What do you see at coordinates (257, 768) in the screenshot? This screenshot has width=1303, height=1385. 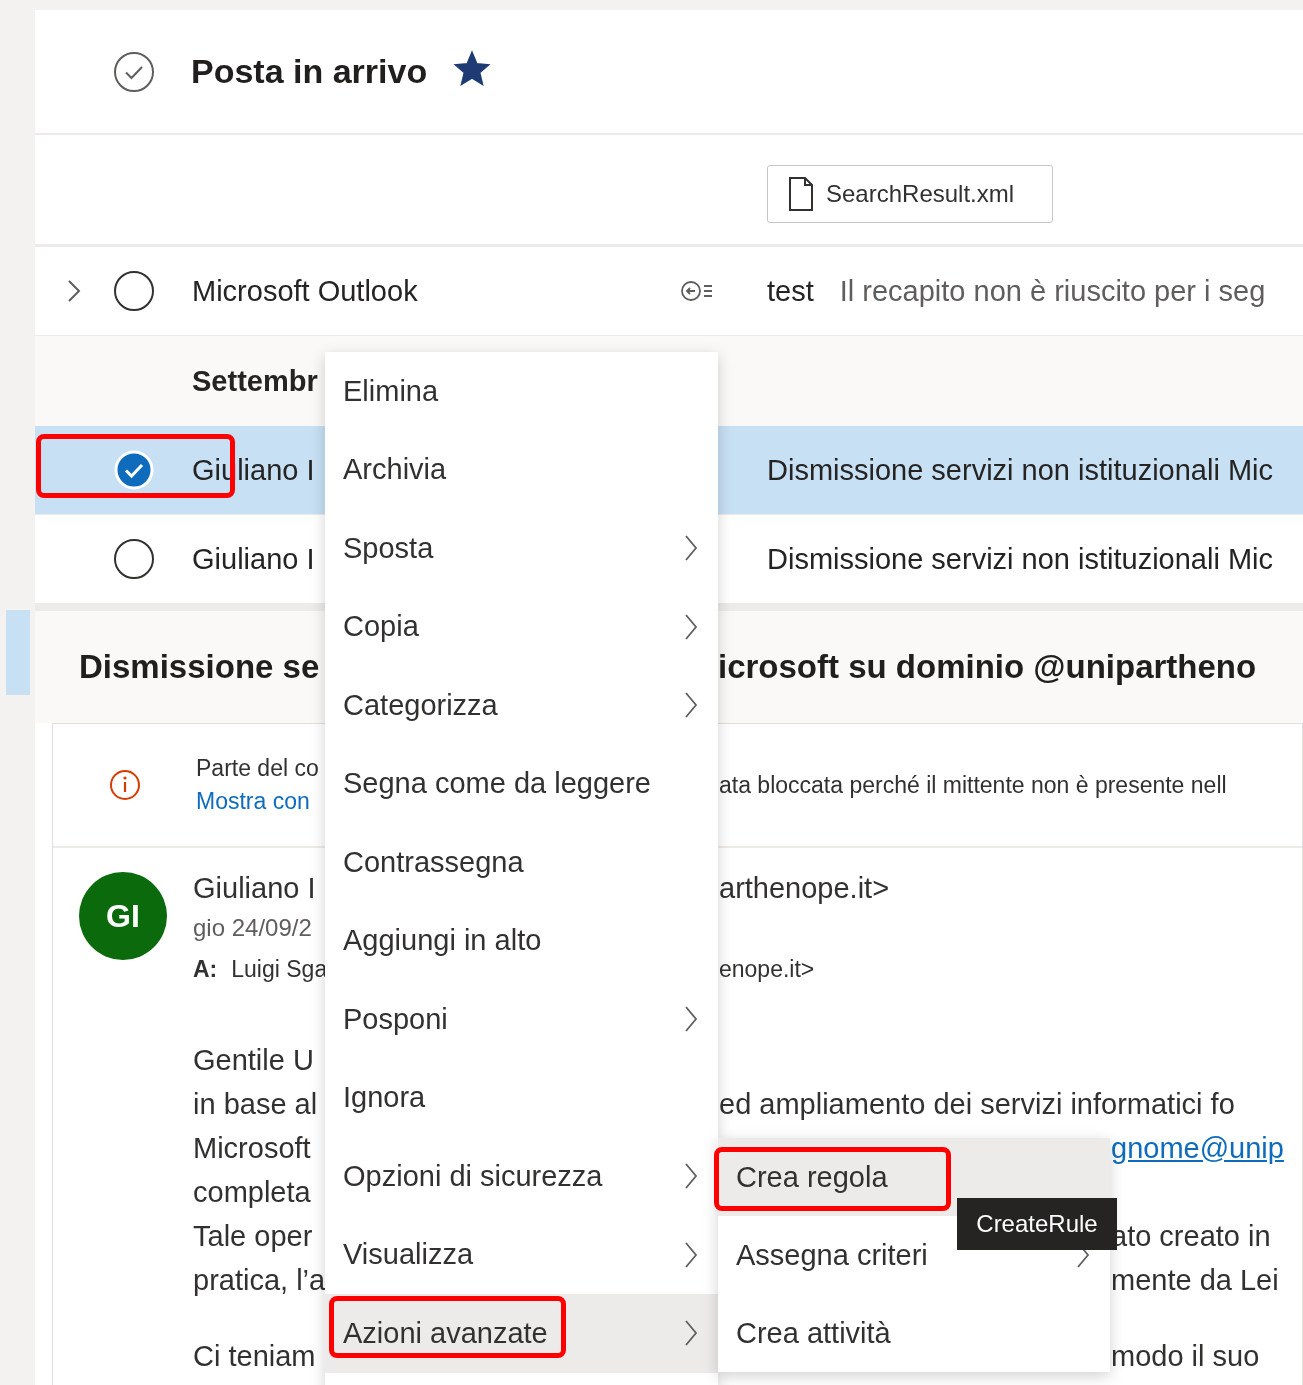 I see `notice-text: Parte del co` at bounding box center [257, 768].